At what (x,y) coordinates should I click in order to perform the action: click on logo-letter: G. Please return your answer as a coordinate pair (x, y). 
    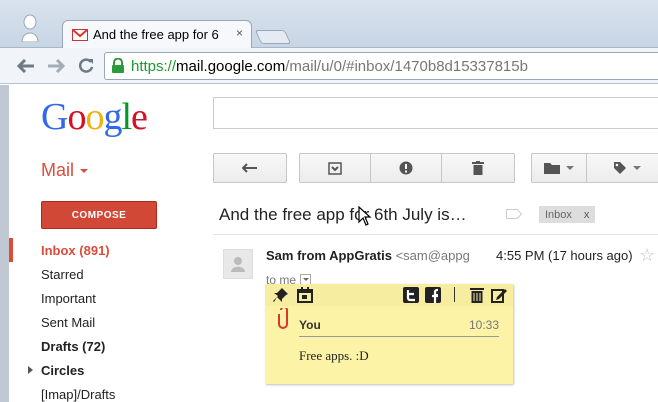
    Looking at the image, I should click on (54, 117).